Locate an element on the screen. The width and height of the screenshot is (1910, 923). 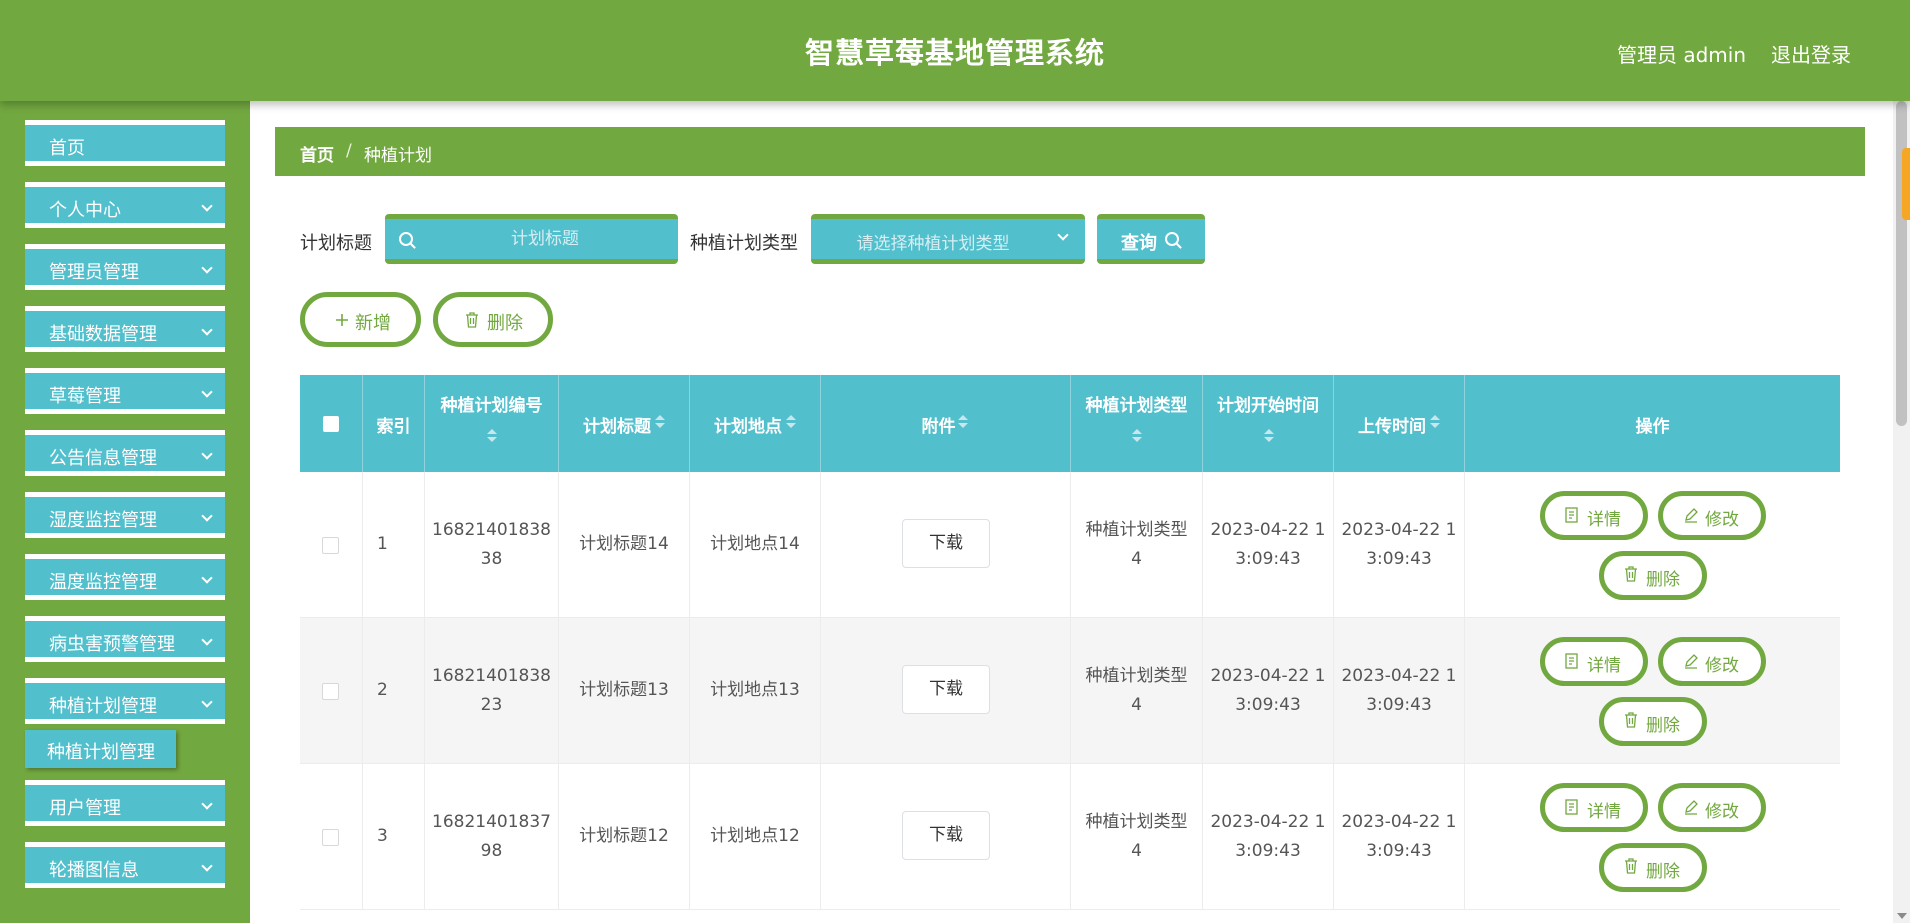
submenu-item-planting-plan: 种植计划管理 is located at coordinates (100, 749).